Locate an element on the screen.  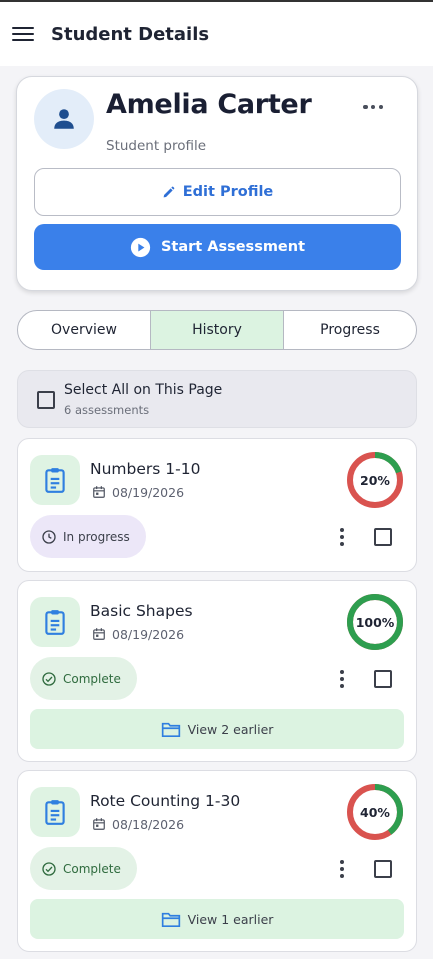
assessment-date: 08/18/2026 is located at coordinates (148, 824).